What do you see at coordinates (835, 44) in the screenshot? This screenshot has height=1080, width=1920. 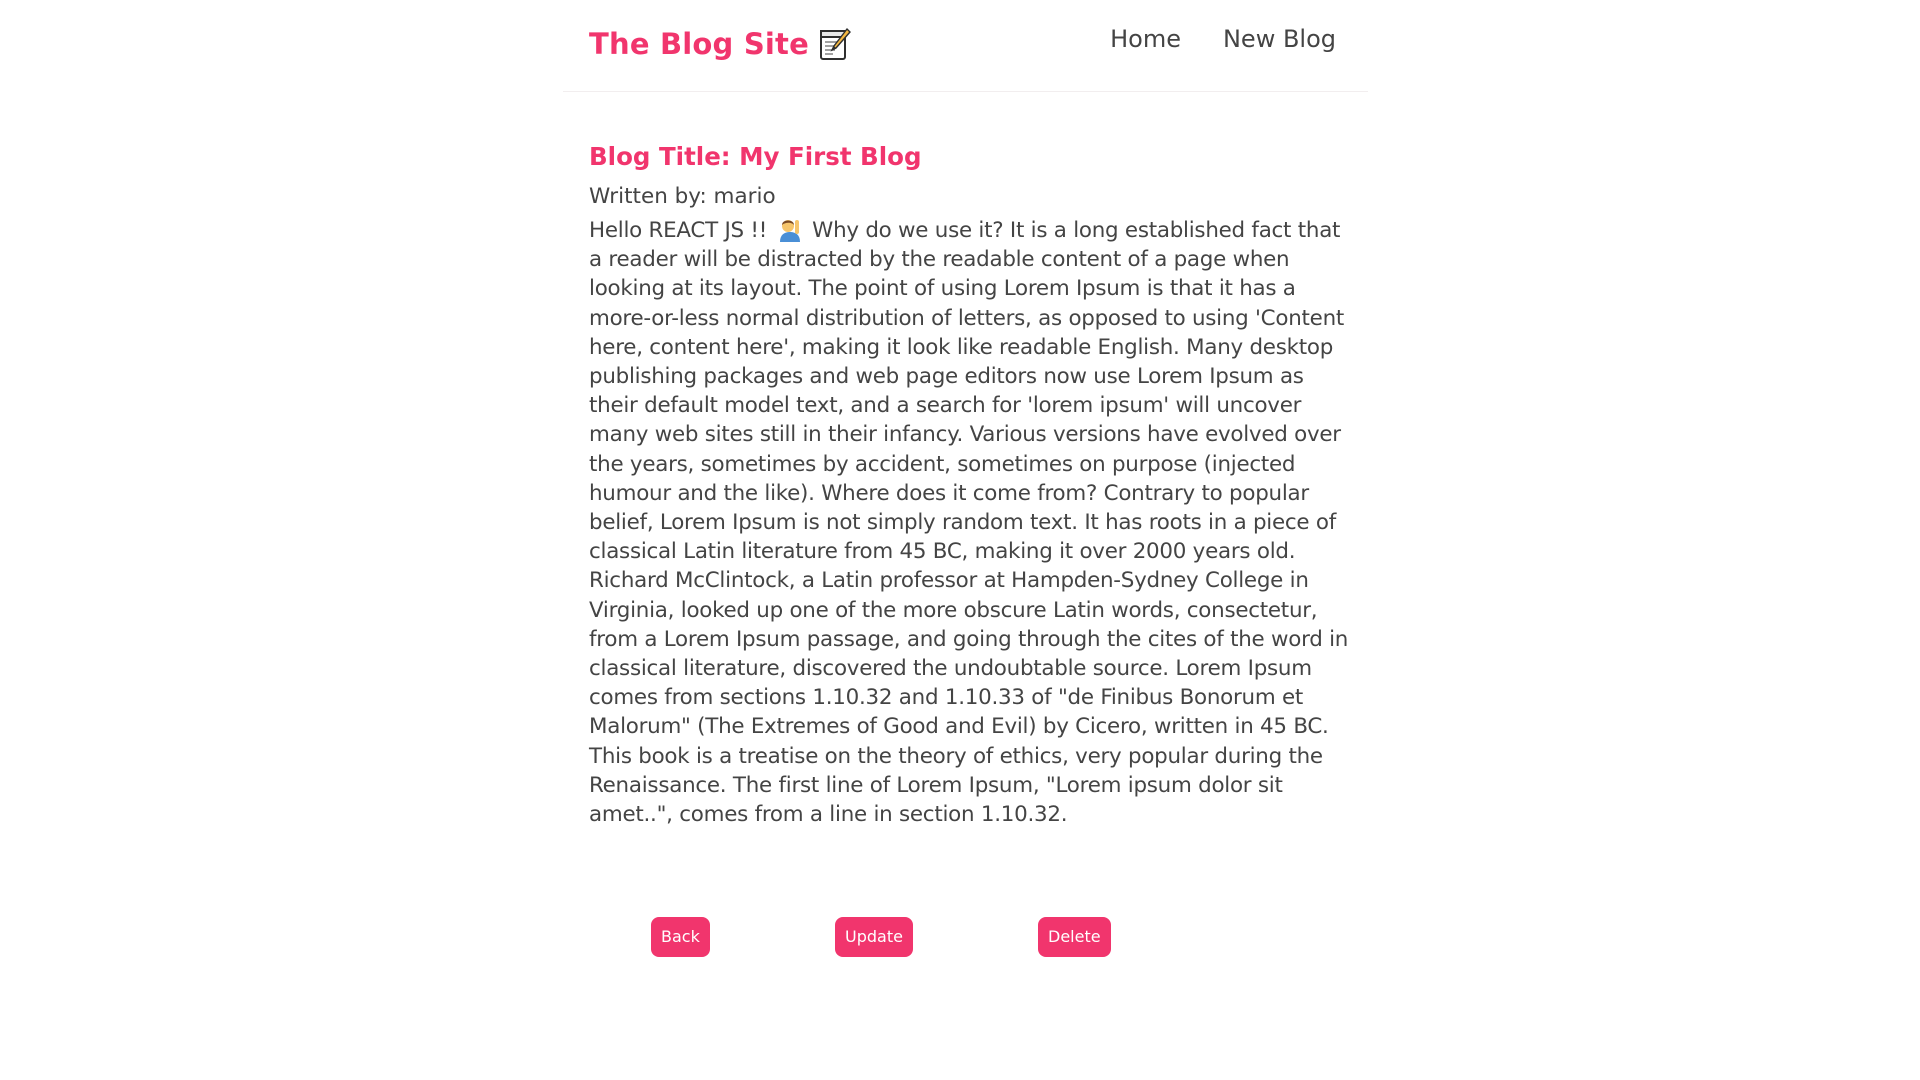 I see `memo-icon` at bounding box center [835, 44].